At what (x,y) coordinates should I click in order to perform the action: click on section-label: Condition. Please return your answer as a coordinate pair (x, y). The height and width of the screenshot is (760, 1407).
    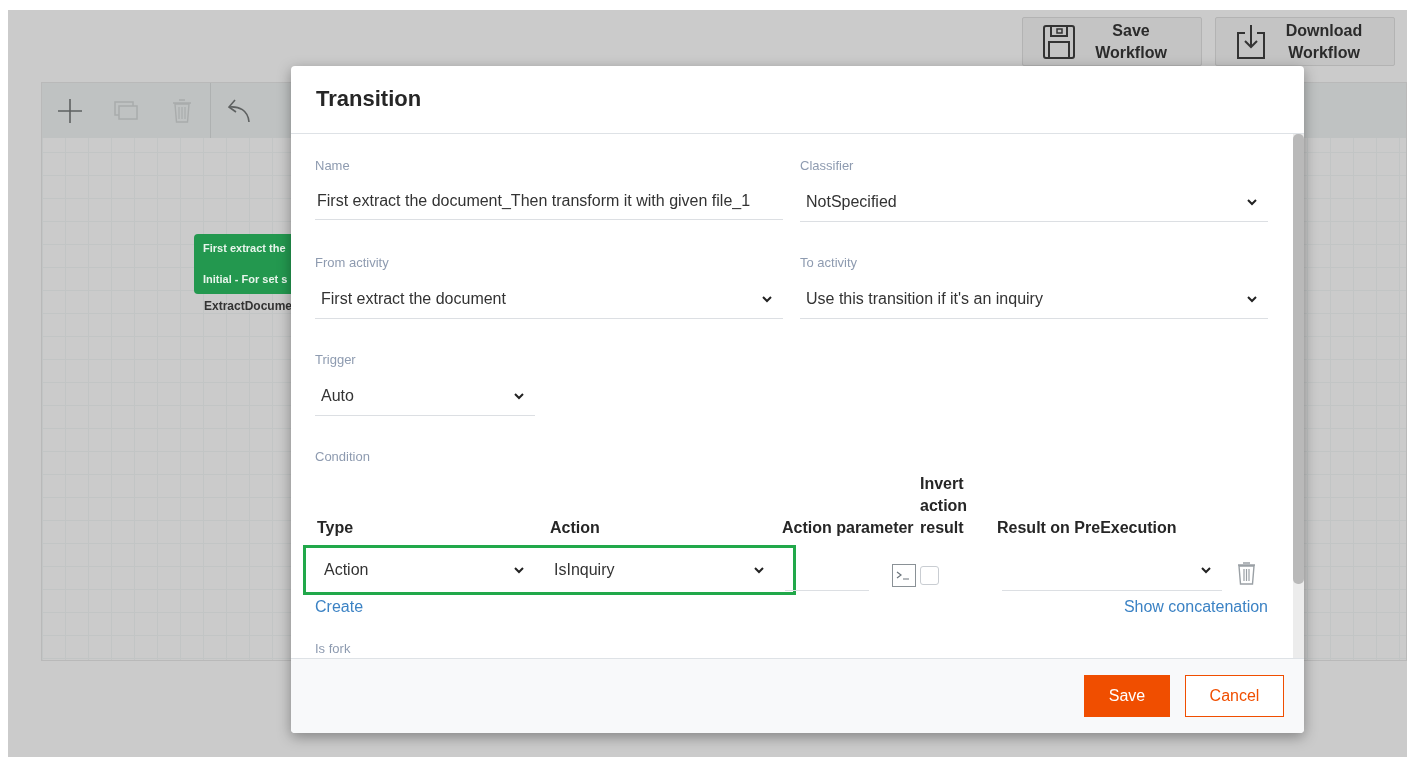
    Looking at the image, I should click on (343, 457).